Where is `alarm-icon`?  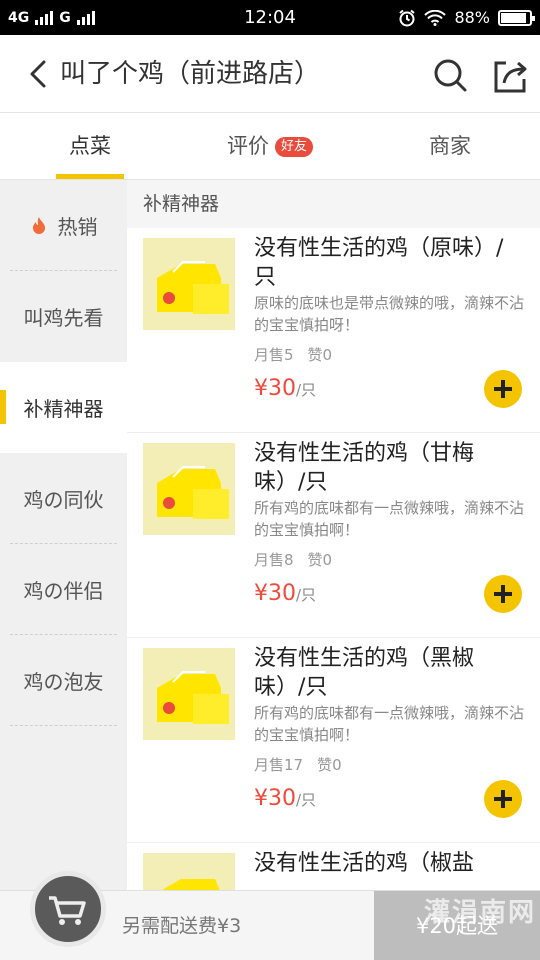 alarm-icon is located at coordinates (407, 17).